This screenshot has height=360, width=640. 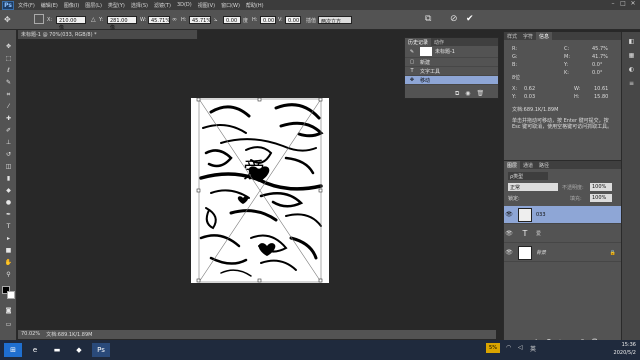 I want to click on commit-transform-icon: ✔, so click(x=470, y=19).